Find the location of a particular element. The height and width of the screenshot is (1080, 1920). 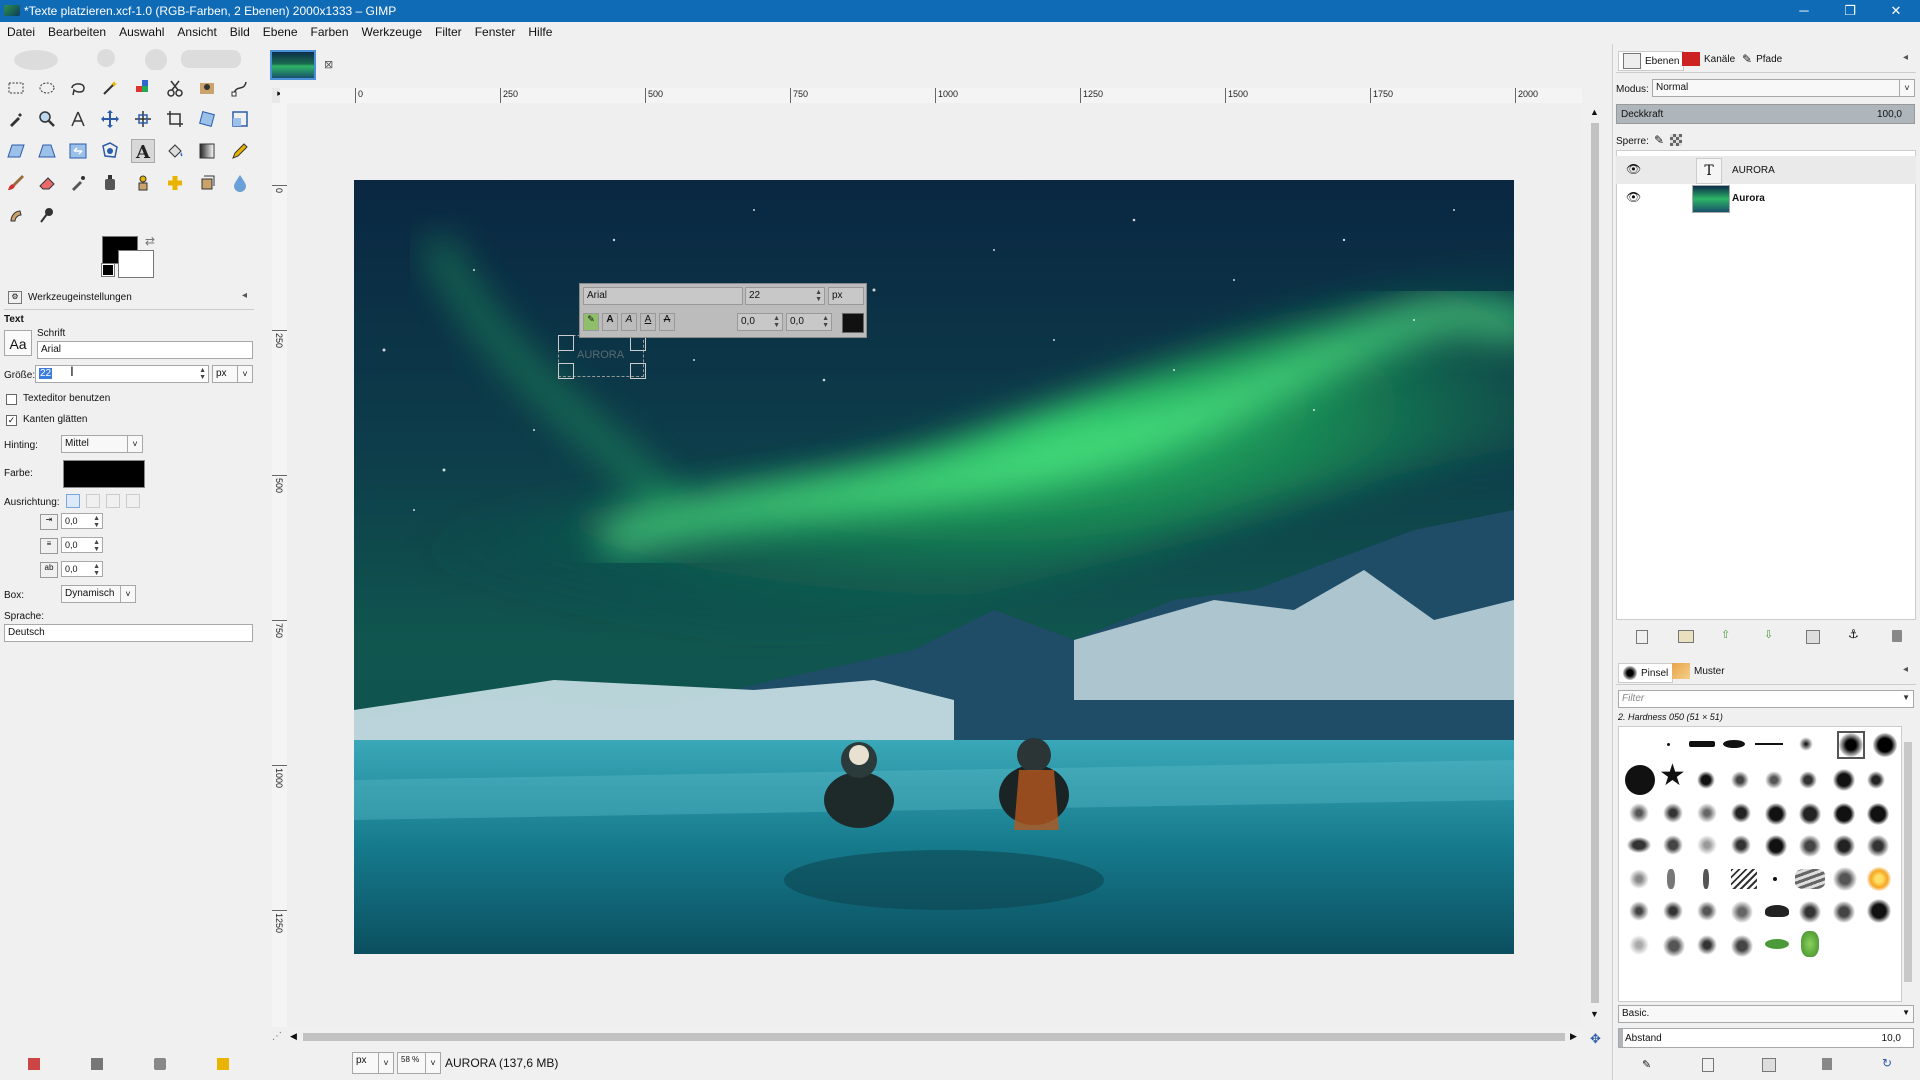

brush-preset-select: Basic. ▼ is located at coordinates (1766, 1014).